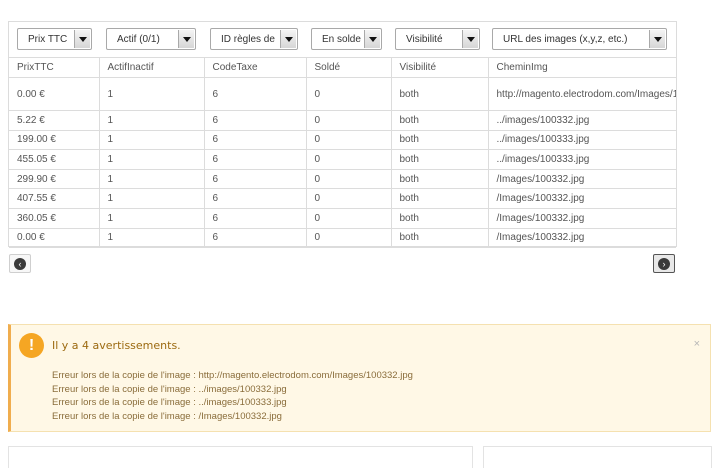  I want to click on select-label: URL des images (x,y,z, etc.), so click(565, 39).